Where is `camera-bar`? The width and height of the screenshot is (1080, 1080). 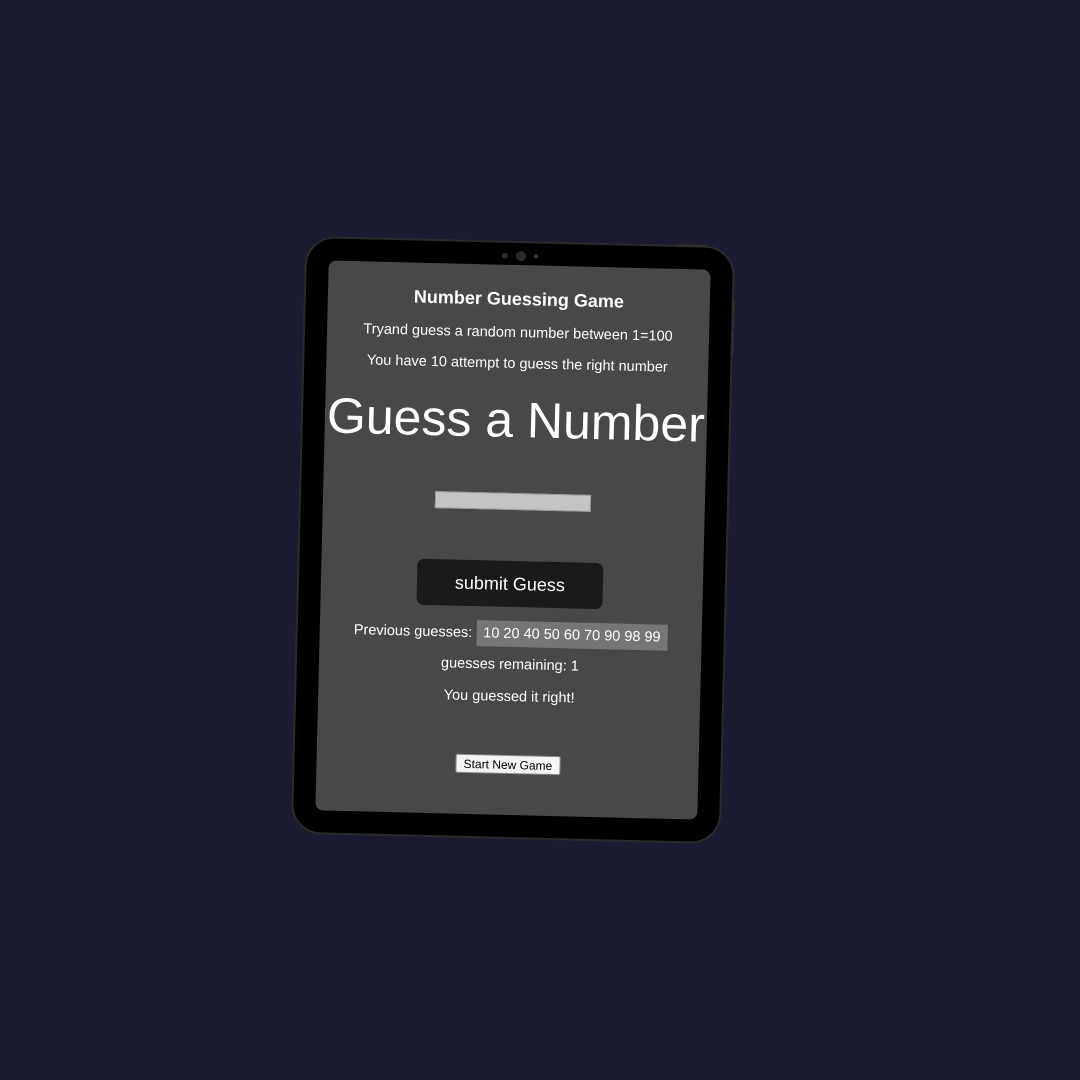
camera-bar is located at coordinates (519, 256).